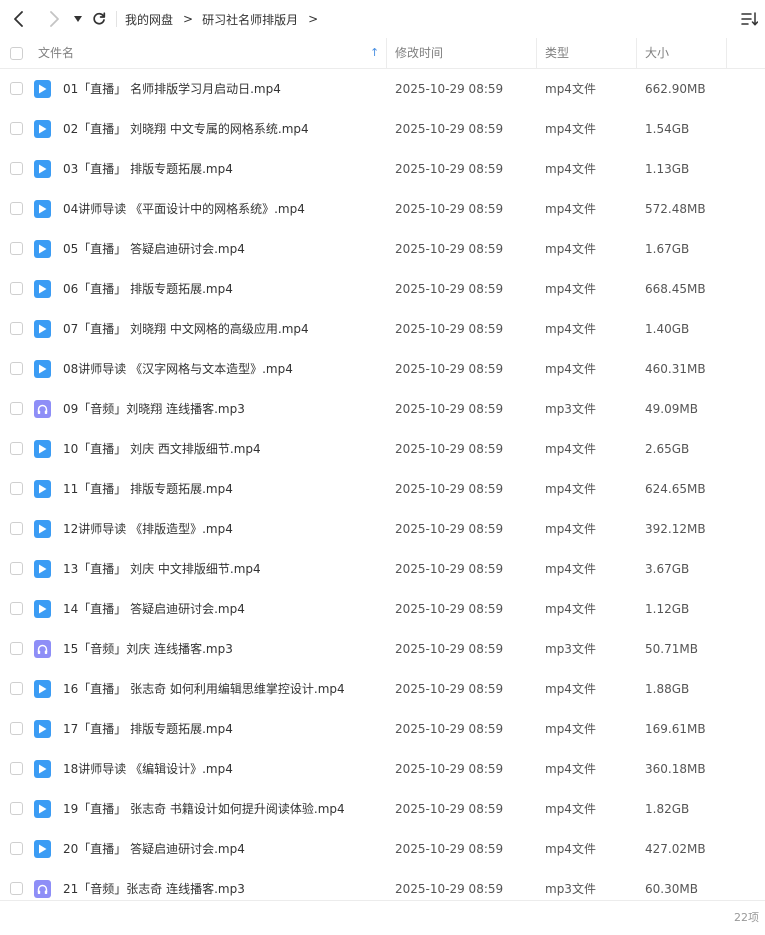  What do you see at coordinates (667, 249) in the screenshot?
I see `file-size: 1.67GB` at bounding box center [667, 249].